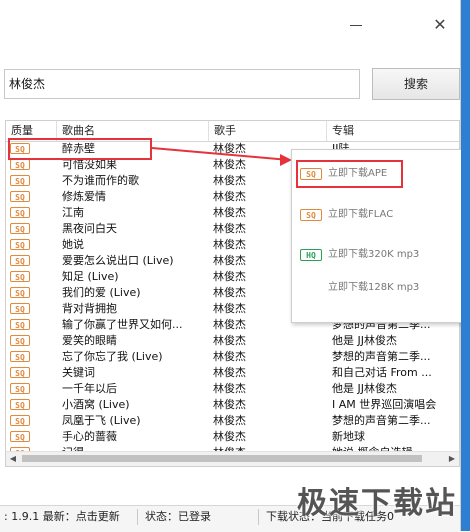 The image size is (470, 532). What do you see at coordinates (84, 196) in the screenshot?
I see `song-name-cell: 修炼爱情` at bounding box center [84, 196].